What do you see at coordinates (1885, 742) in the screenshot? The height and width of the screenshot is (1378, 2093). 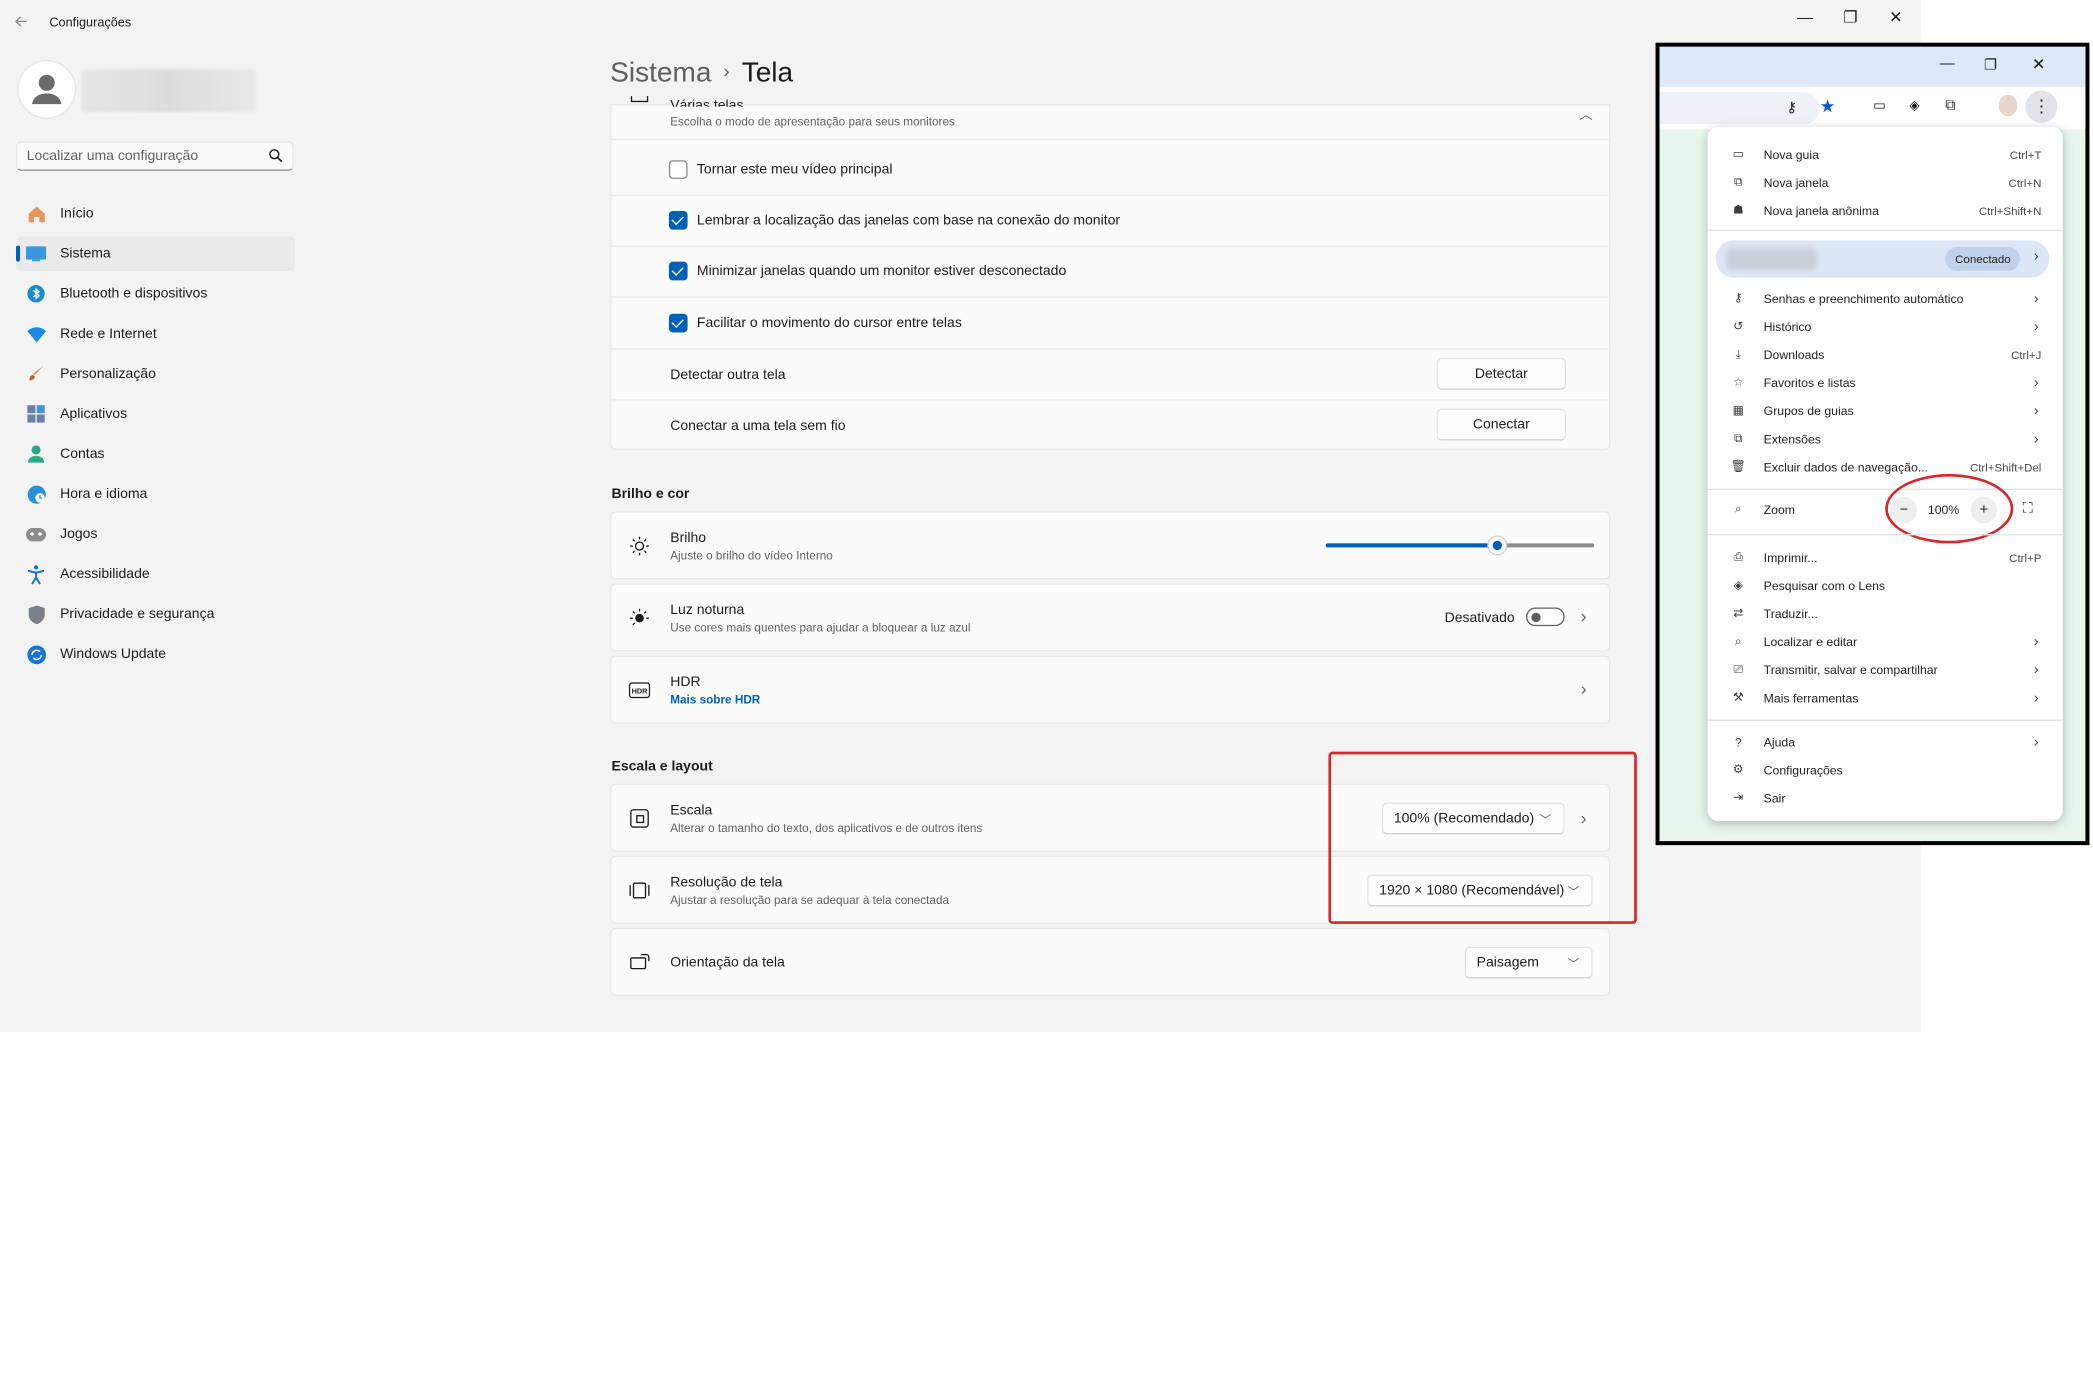 I see `menu-item-help: ? Ajuda ›` at bounding box center [1885, 742].